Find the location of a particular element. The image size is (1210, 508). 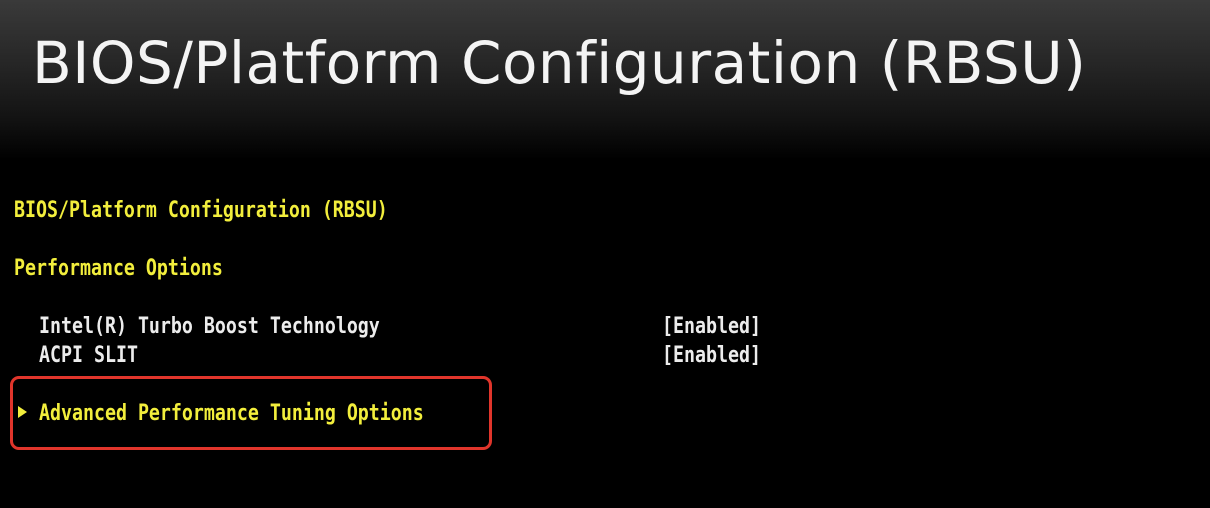

banner-title: BIOS/Platform Configuration (RBSU) is located at coordinates (559, 63).